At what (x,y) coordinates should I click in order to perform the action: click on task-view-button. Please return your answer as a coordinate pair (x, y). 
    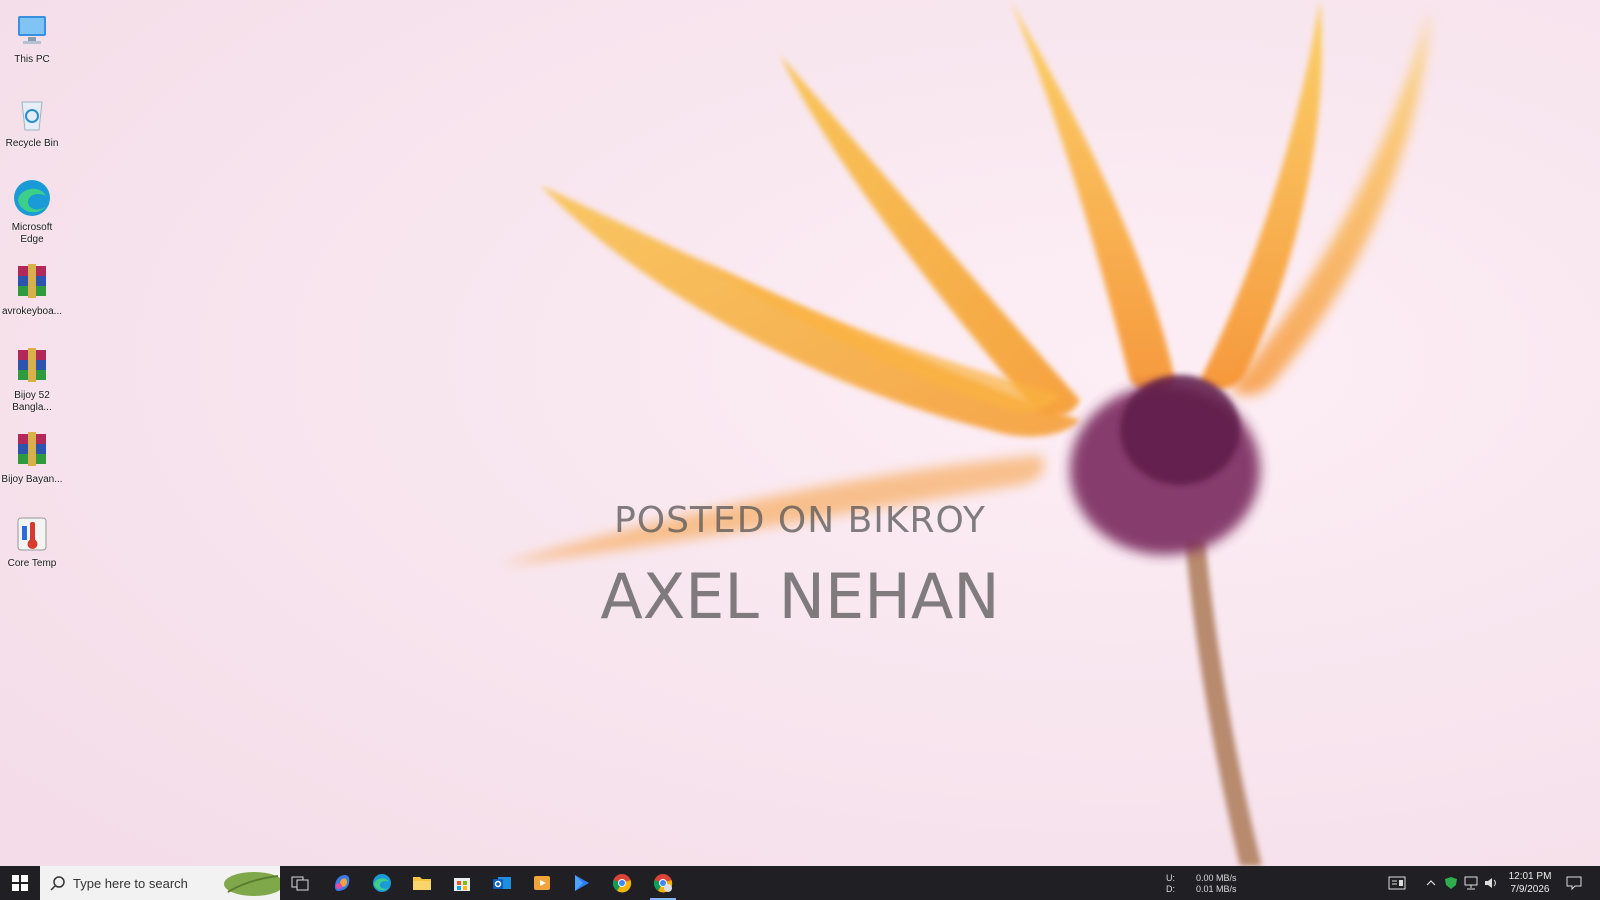
    Looking at the image, I should click on (300, 883).